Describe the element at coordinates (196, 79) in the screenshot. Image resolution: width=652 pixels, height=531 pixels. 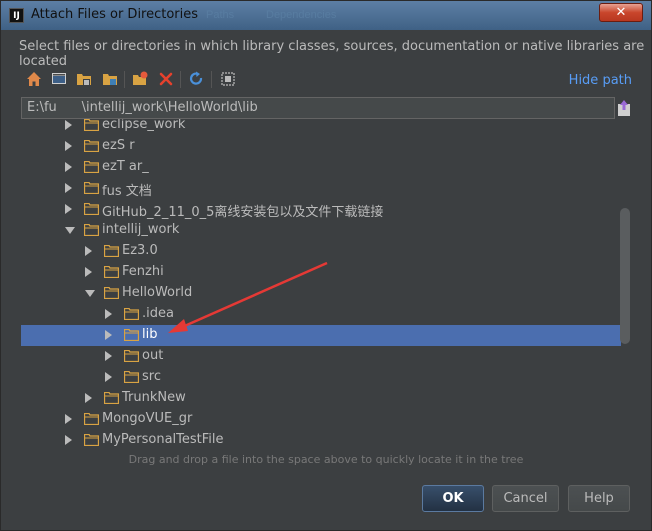
I see `refresh-icon` at that location.